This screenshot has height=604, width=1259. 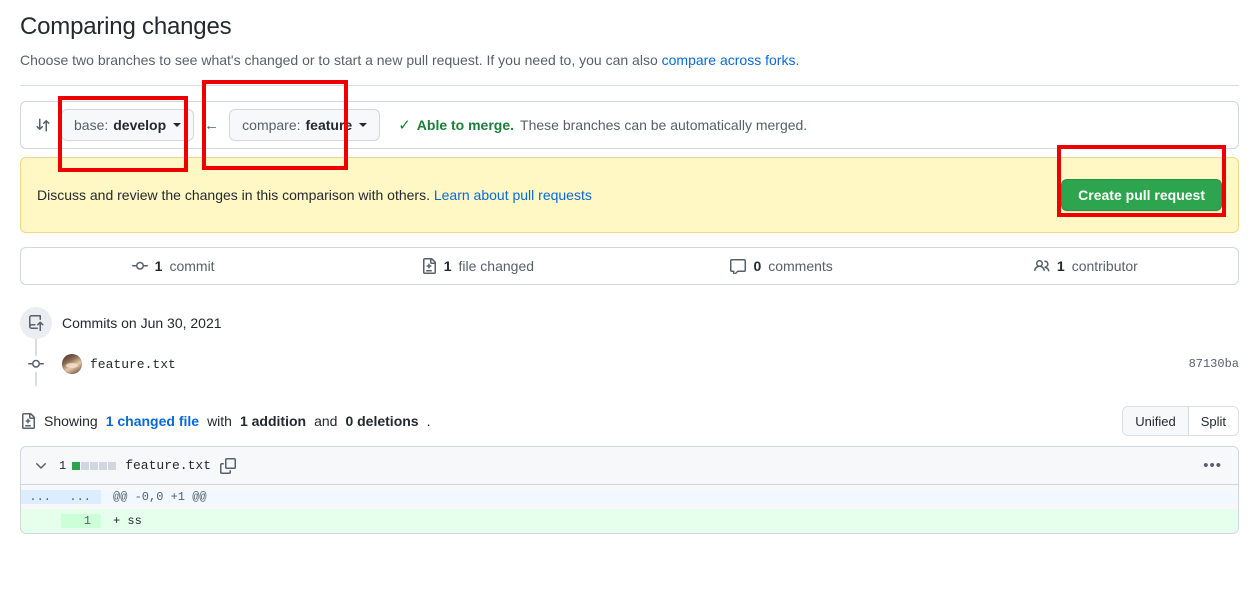 I want to click on compare-branch-selector: compare: feature, so click(x=305, y=125).